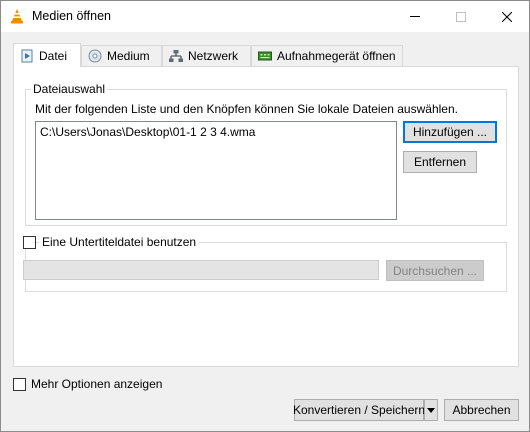 The width and height of the screenshot is (530, 432). What do you see at coordinates (265, 56) in the screenshot?
I see `capture-device-icon` at bounding box center [265, 56].